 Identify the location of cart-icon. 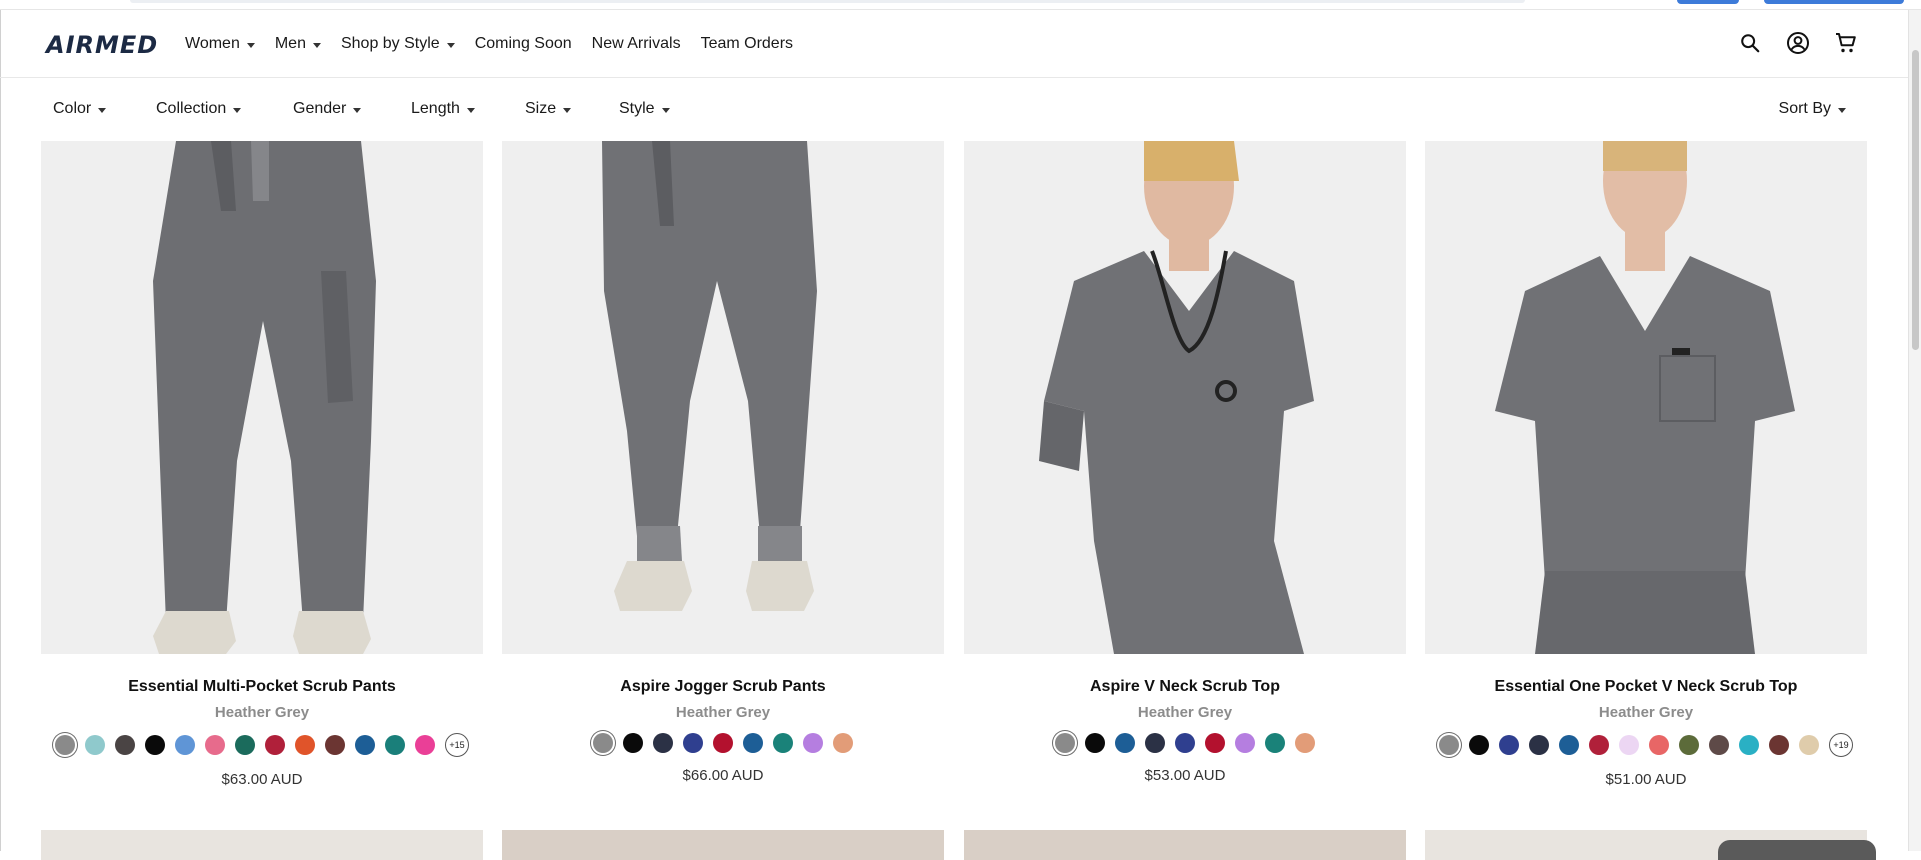
(1846, 43).